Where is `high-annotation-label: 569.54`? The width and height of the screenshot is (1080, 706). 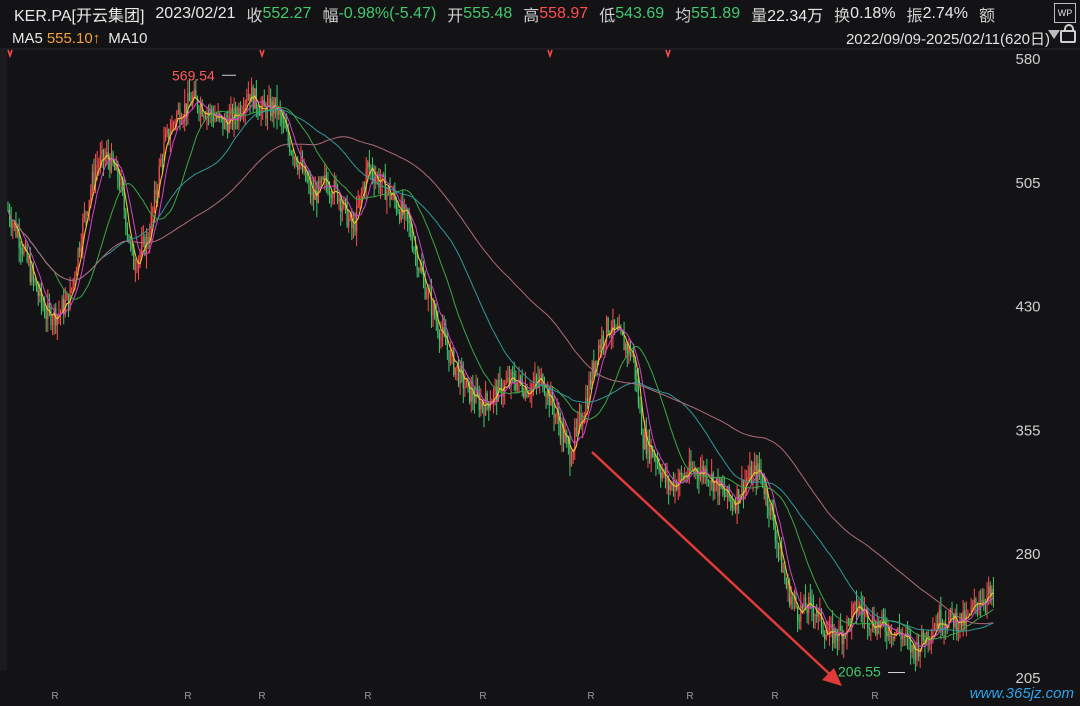
high-annotation-label: 569.54 is located at coordinates (193, 75).